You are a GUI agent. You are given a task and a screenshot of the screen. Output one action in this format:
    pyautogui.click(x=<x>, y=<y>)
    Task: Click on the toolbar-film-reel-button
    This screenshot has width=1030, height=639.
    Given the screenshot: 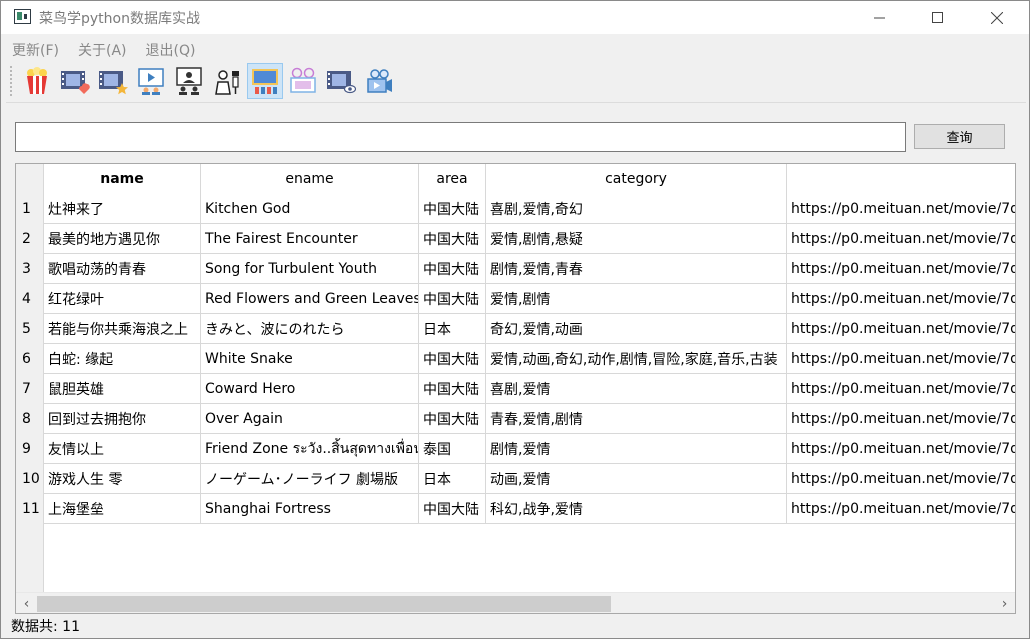 What is the action you would take?
    pyautogui.click(x=303, y=81)
    